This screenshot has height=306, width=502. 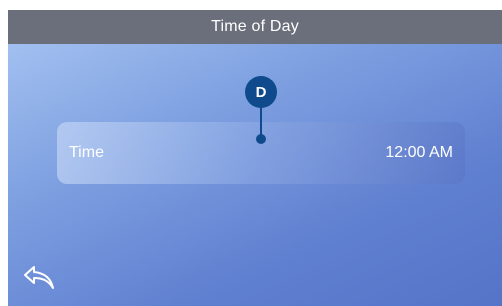 I want to click on title-bar: Time of Day, so click(x=255, y=27).